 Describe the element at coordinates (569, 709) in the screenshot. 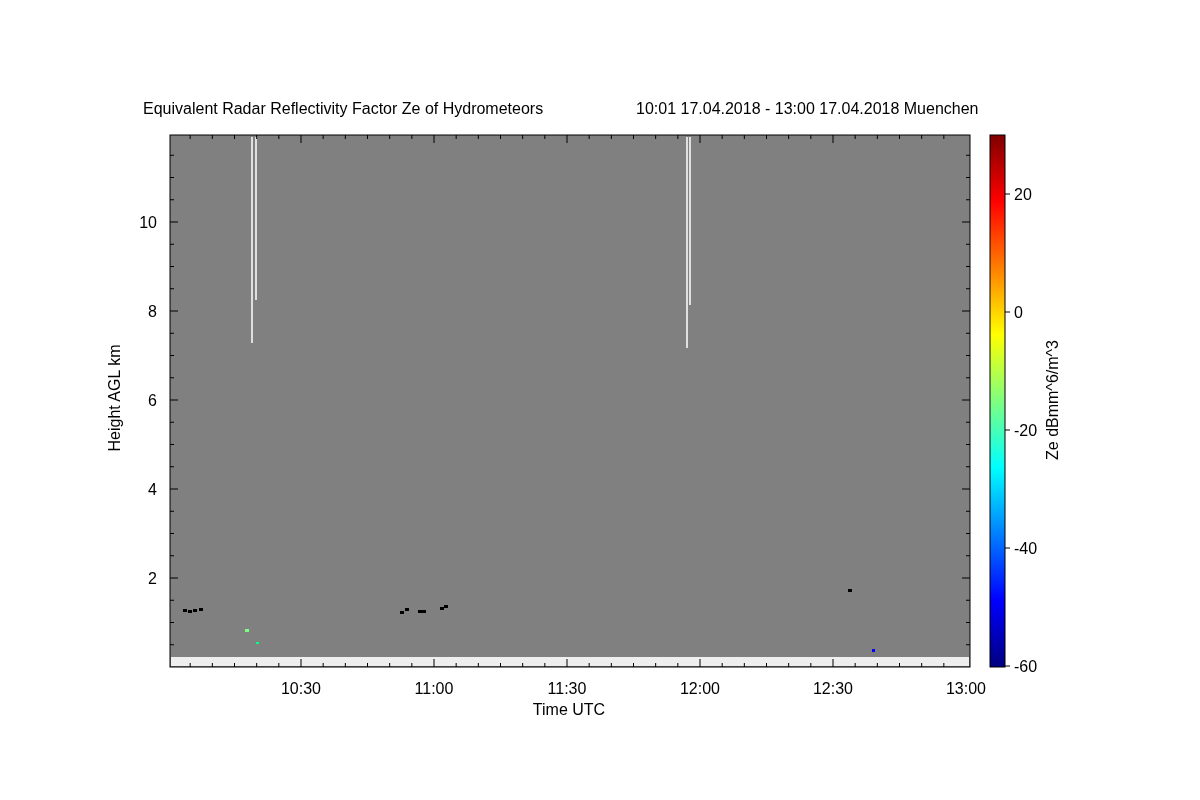

I see `axis-label: Time UTC` at that location.